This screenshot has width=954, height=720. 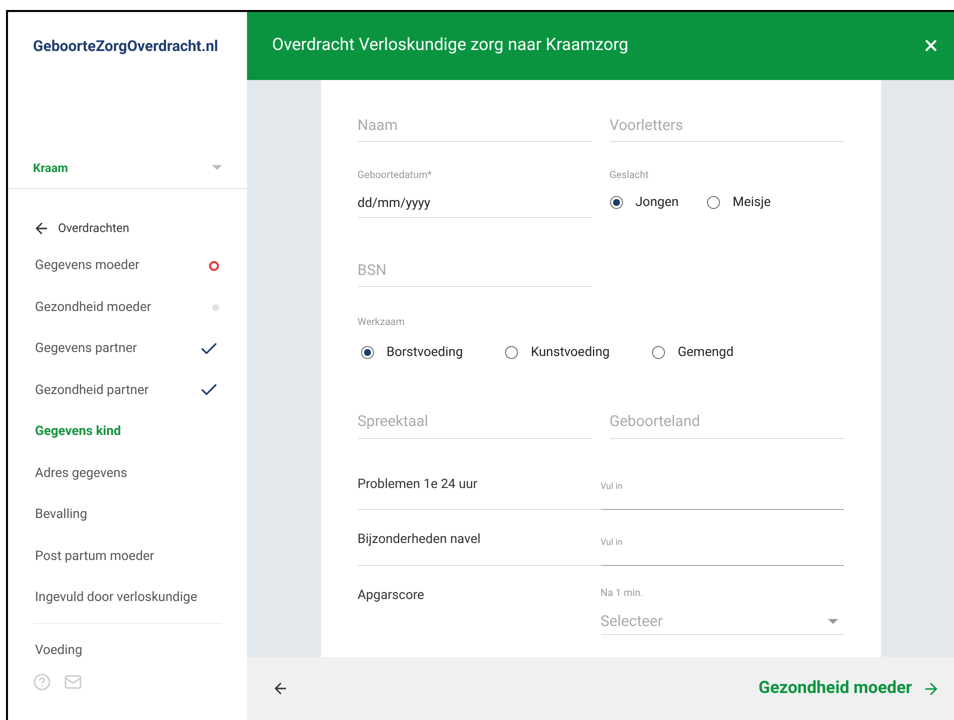 What do you see at coordinates (931, 46) in the screenshot?
I see `close-button: ×` at bounding box center [931, 46].